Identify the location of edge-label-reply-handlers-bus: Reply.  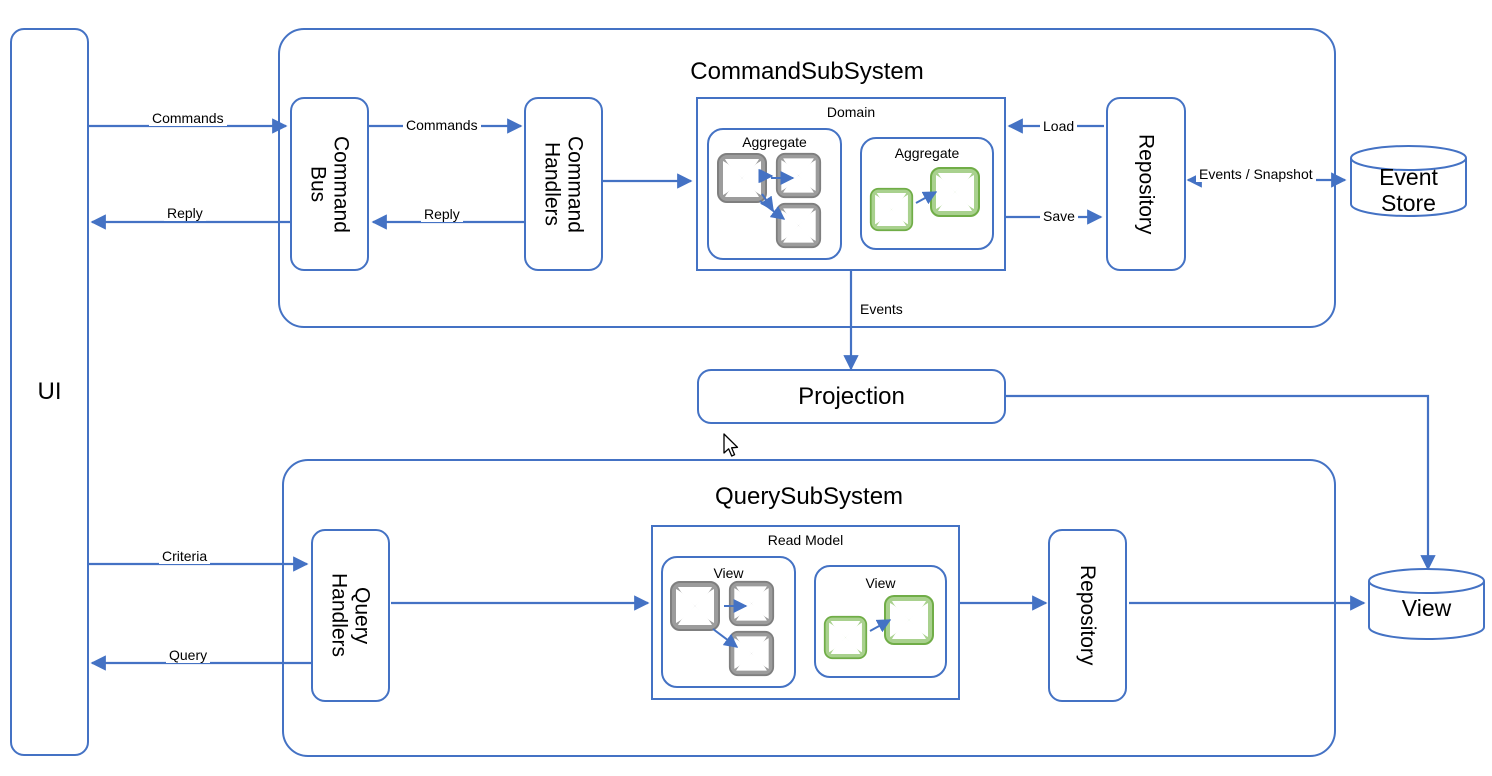
(442, 214).